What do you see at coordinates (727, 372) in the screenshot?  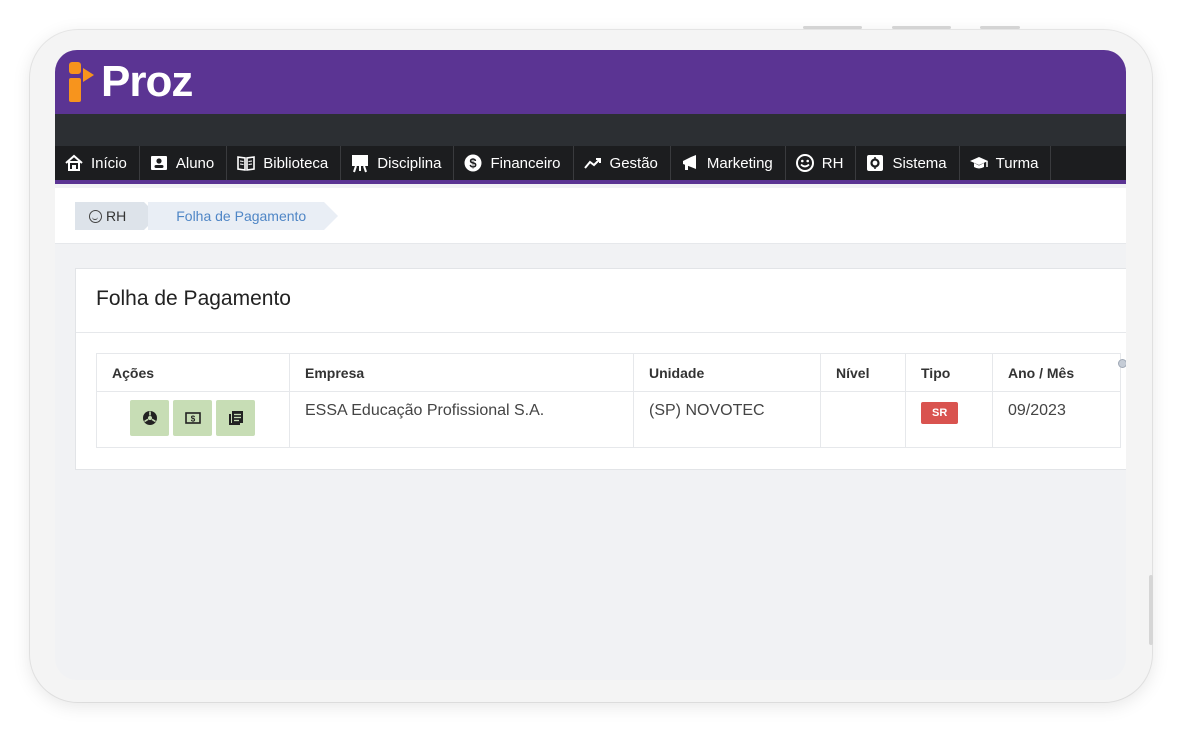 I see `col-header-unidade: Unidade` at bounding box center [727, 372].